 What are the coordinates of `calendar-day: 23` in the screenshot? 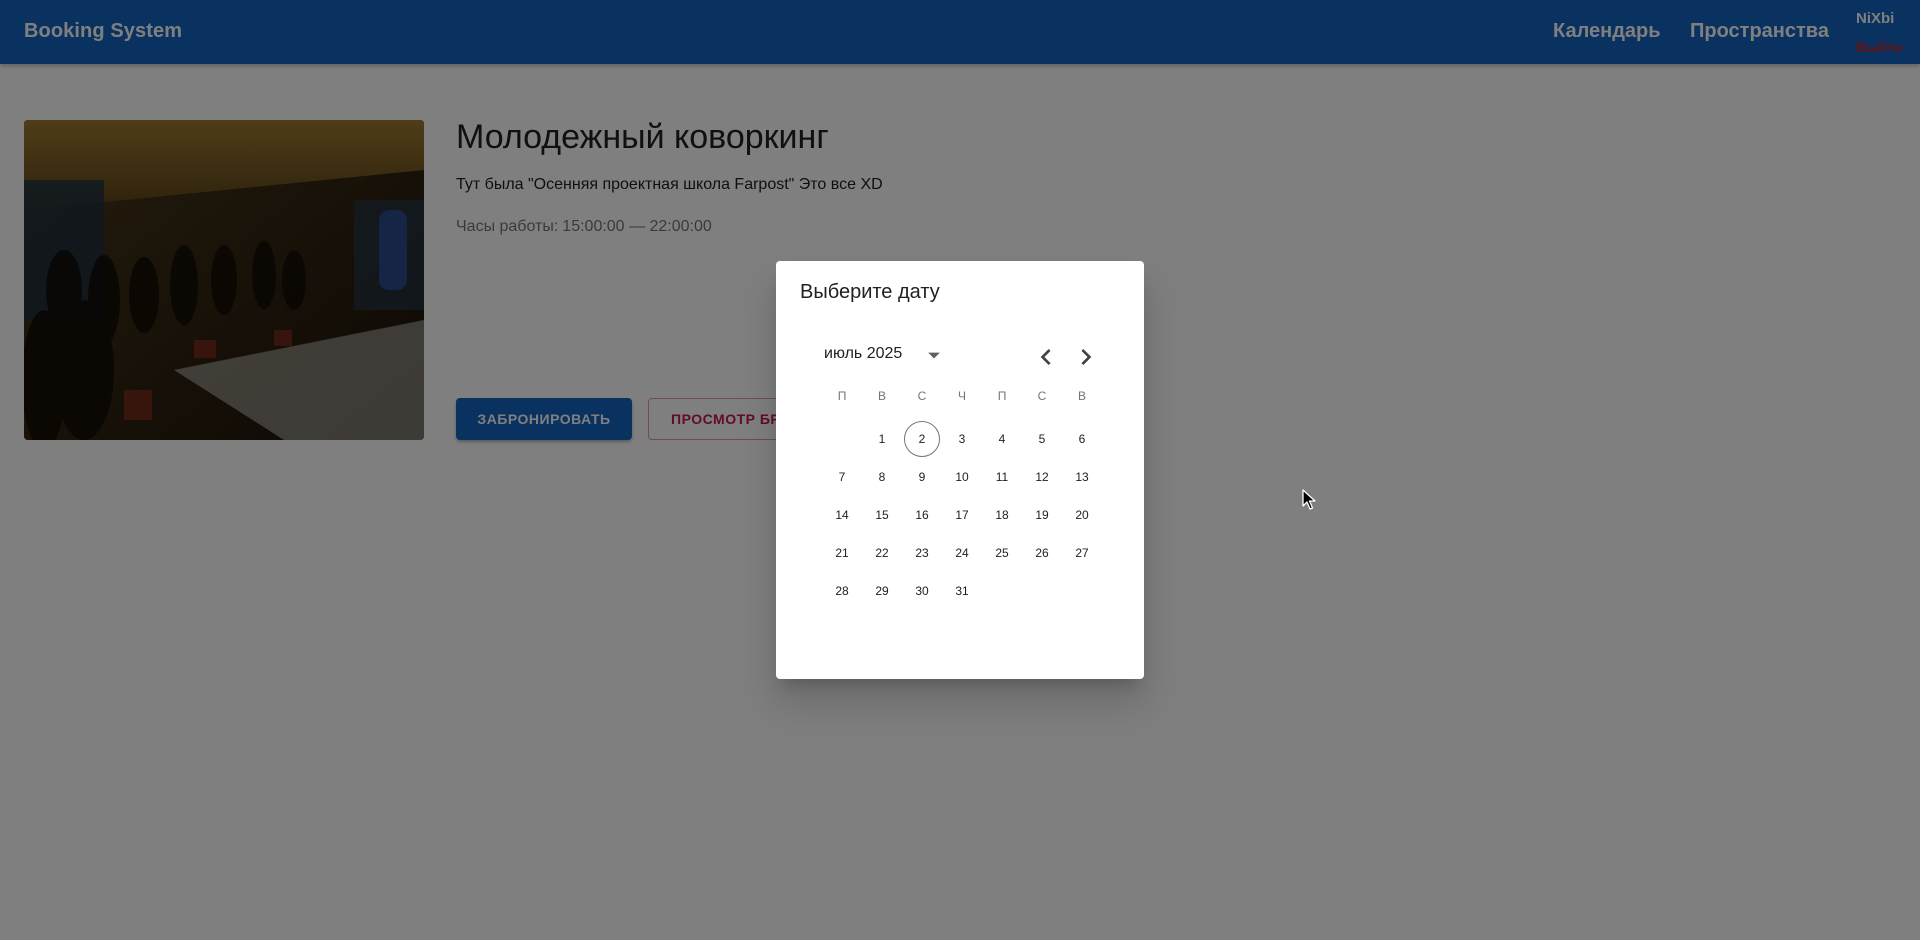 It's located at (922, 553).